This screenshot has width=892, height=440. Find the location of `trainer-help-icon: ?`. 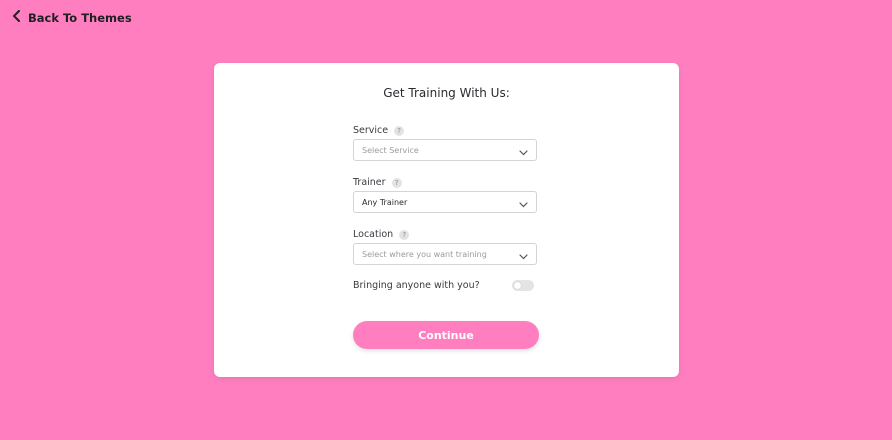

trainer-help-icon: ? is located at coordinates (396, 182).